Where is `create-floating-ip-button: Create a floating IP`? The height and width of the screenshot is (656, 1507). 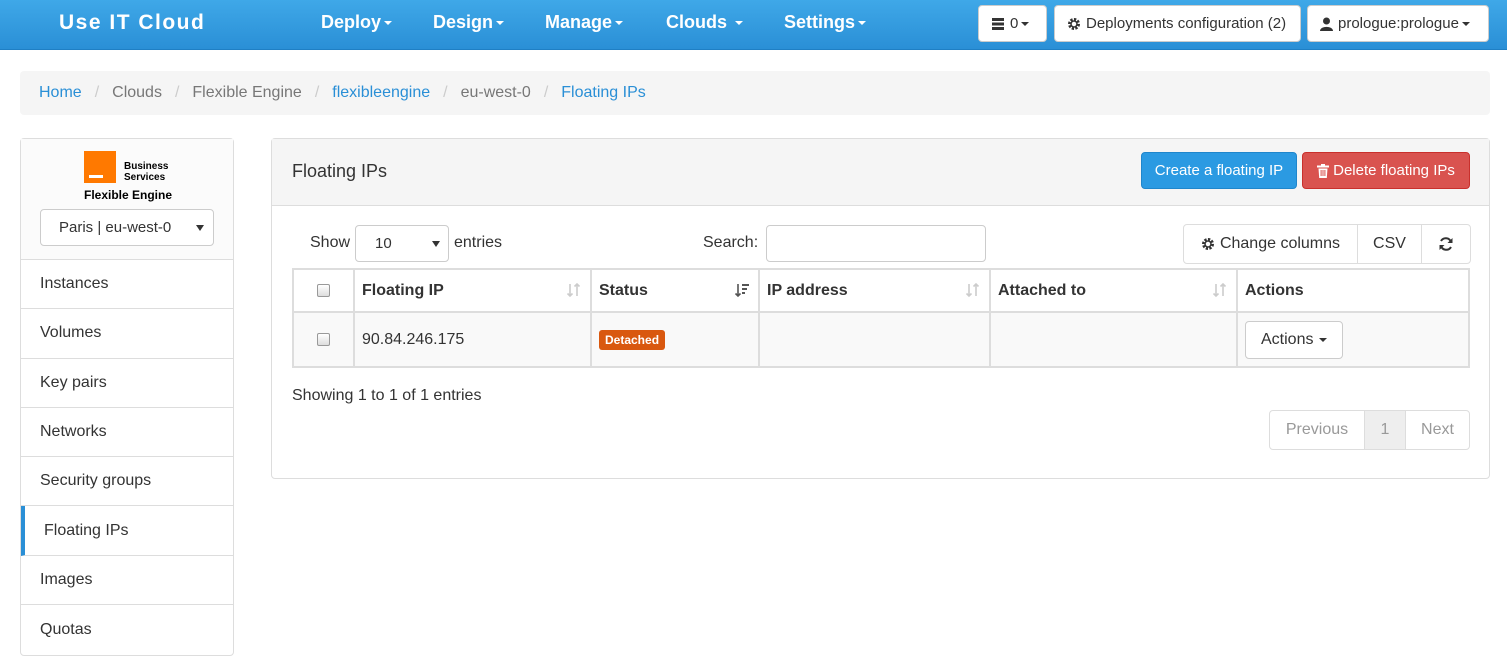 create-floating-ip-button: Create a floating IP is located at coordinates (1219, 170).